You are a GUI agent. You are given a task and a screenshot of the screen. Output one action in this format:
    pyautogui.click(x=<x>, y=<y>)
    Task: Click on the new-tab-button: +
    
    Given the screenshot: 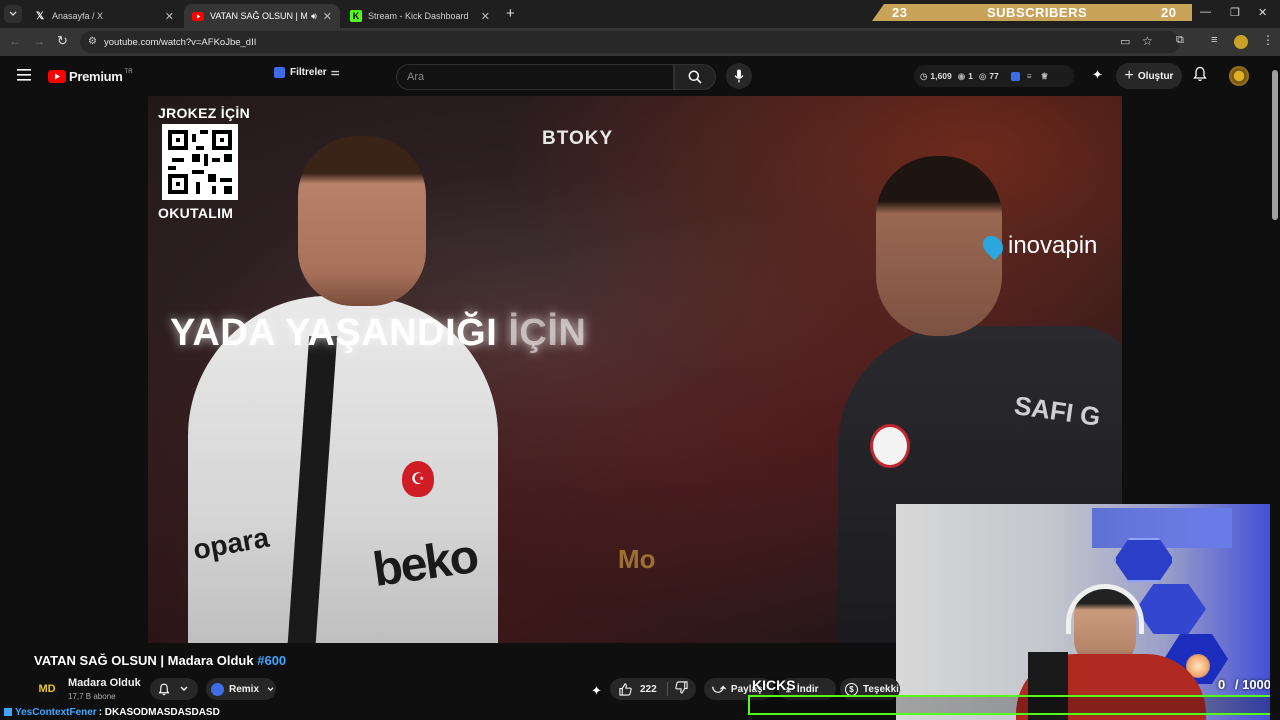 What is the action you would take?
    pyautogui.click(x=510, y=13)
    